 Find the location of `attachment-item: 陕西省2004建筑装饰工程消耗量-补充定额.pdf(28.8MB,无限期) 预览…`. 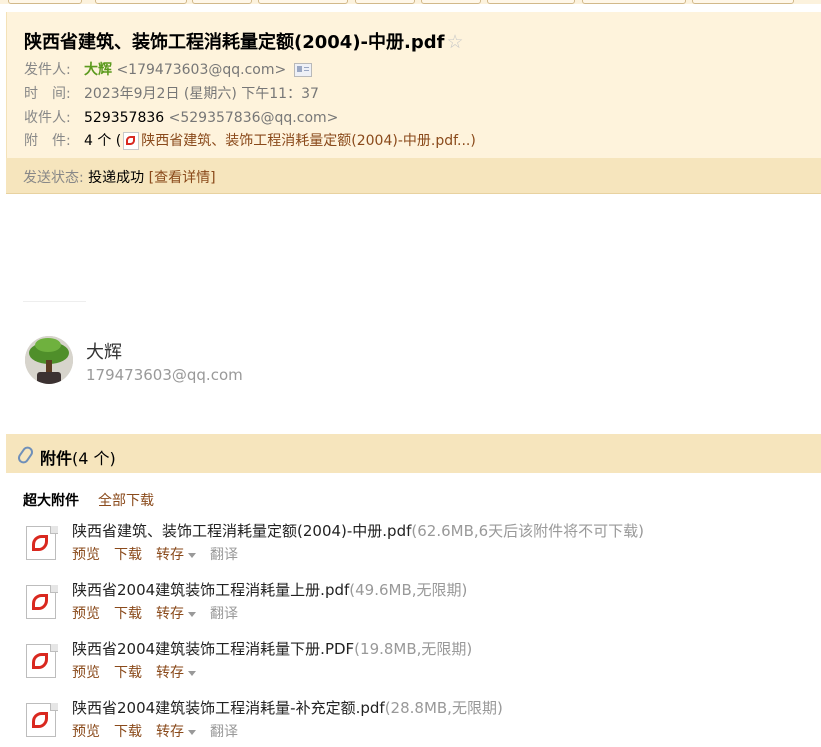

attachment-item: 陕西省2004建筑装饰工程消耗量-补充定额.pdf(28.8MB,无限期) 预览… is located at coordinates (419, 722).